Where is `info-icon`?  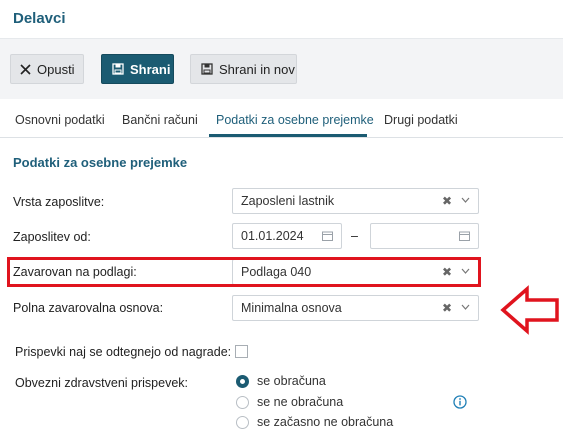 info-icon is located at coordinates (460, 402).